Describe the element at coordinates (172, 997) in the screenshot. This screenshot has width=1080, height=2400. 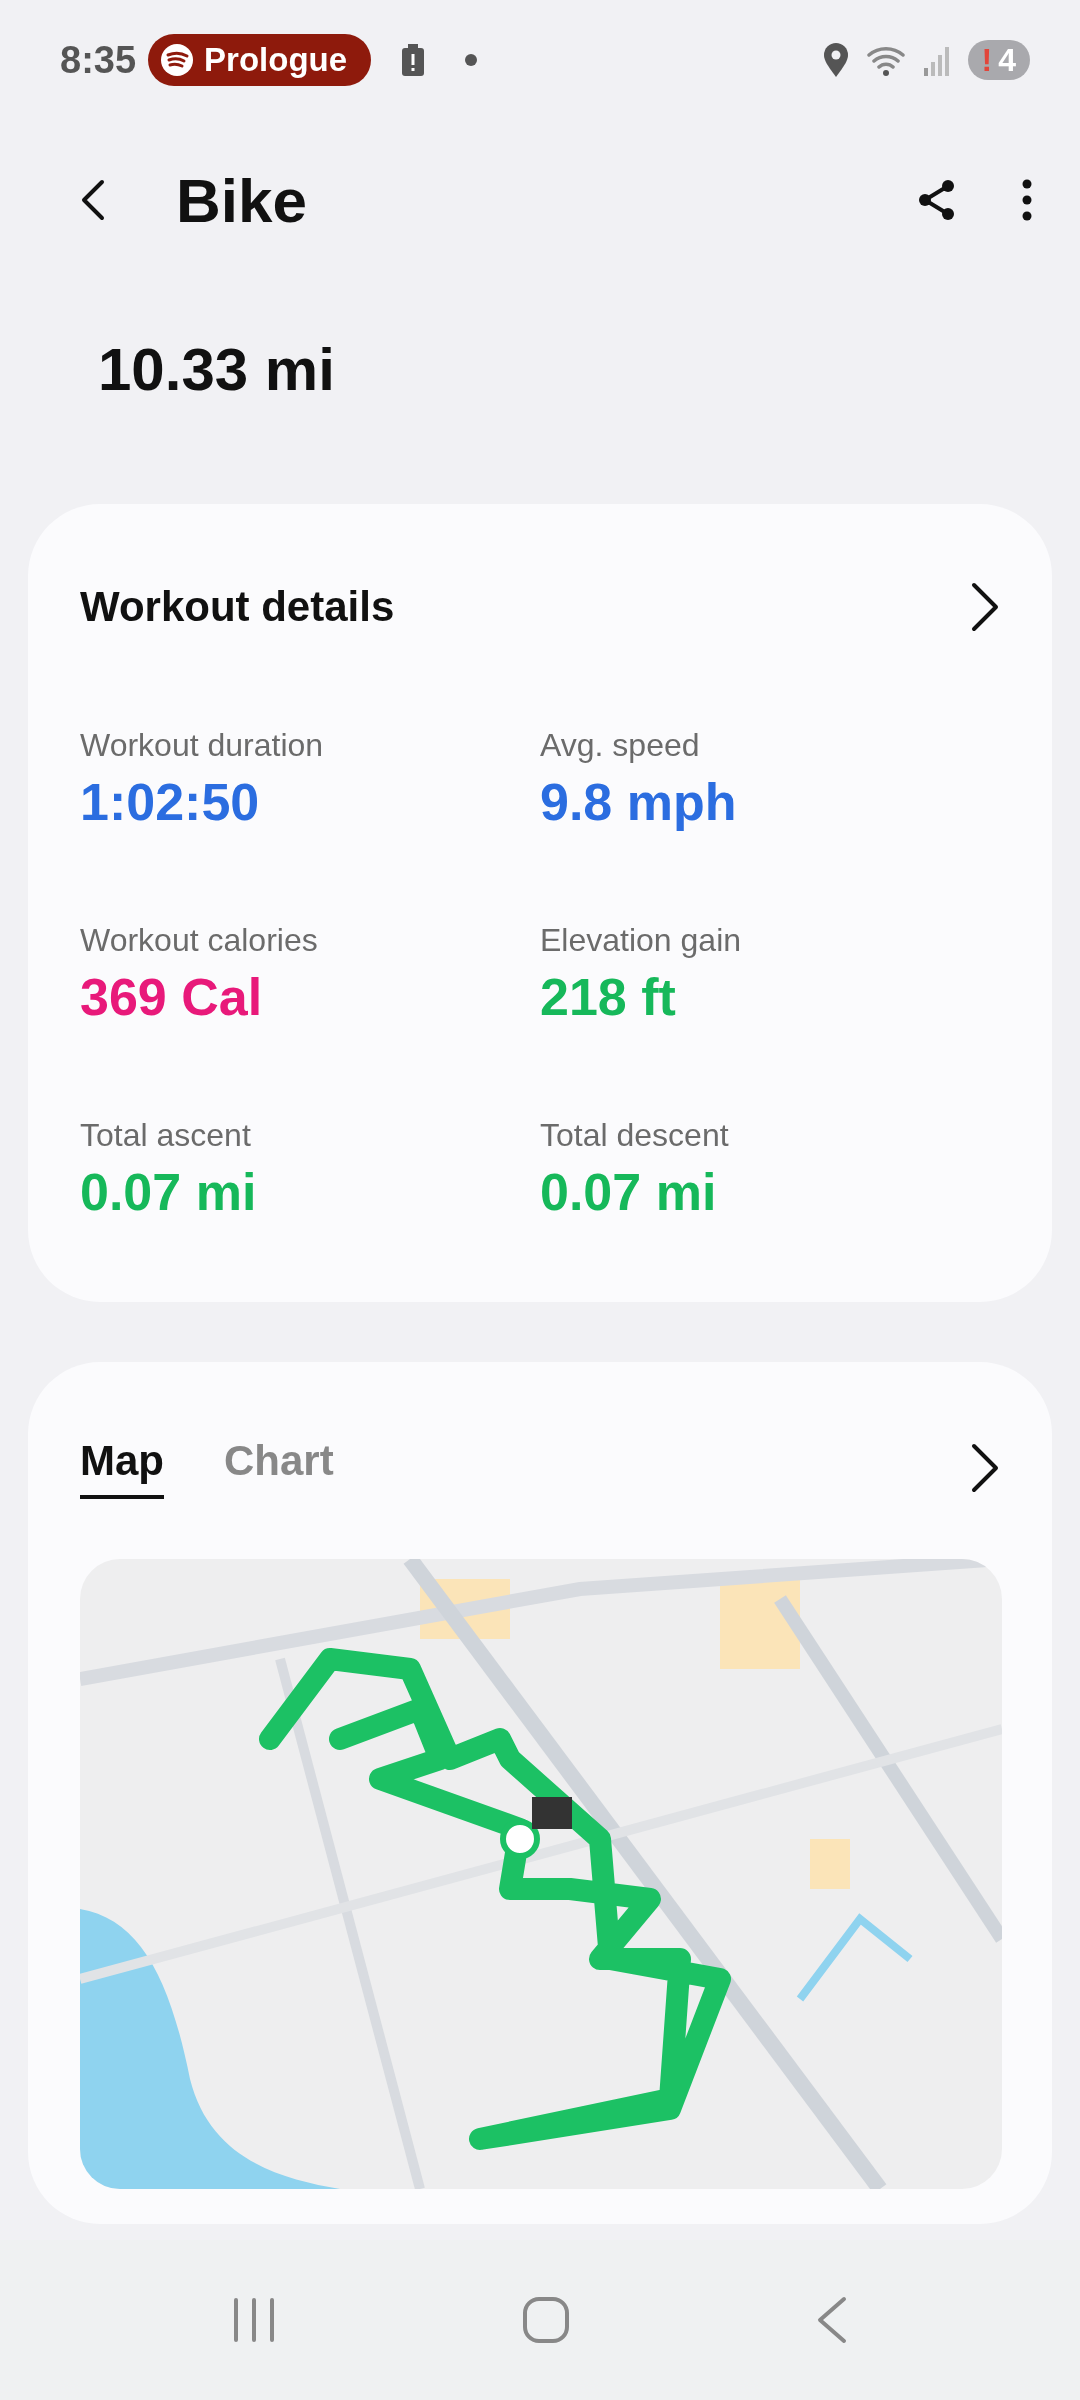
I see `metric-value: 369 Cal` at that location.